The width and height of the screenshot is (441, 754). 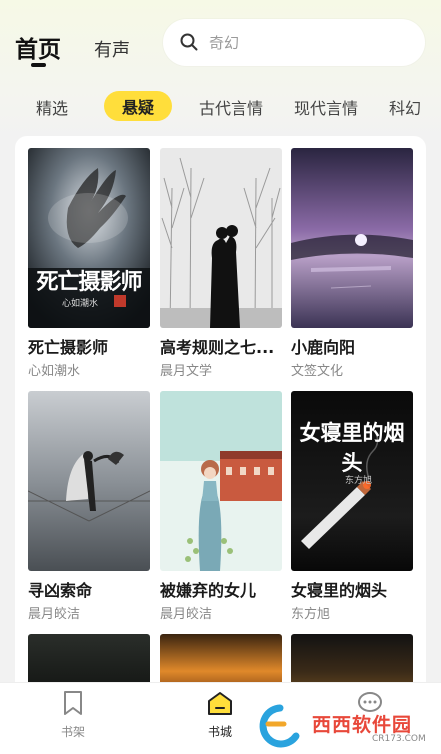 I want to click on tab-audio: 有声, so click(x=112, y=49).